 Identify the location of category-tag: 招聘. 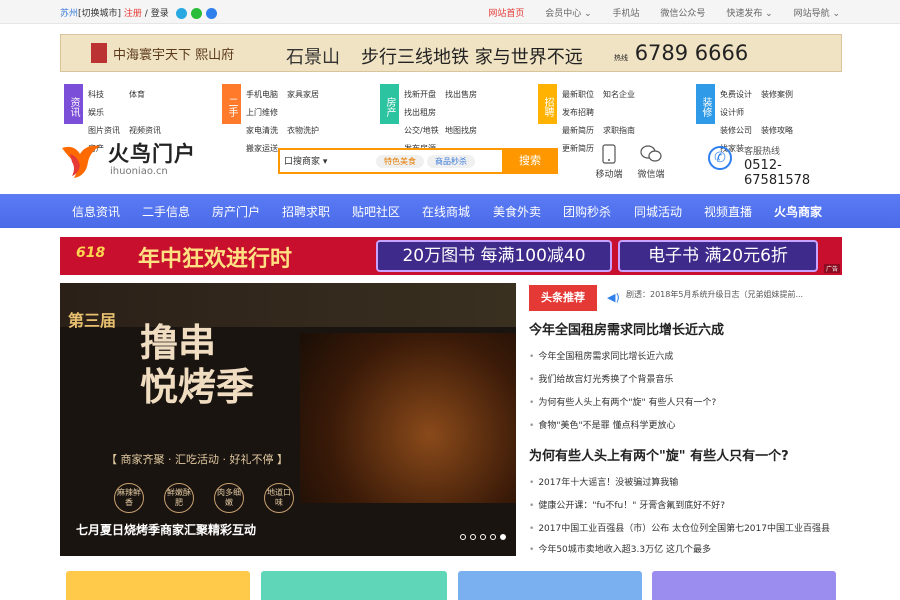
(547, 104).